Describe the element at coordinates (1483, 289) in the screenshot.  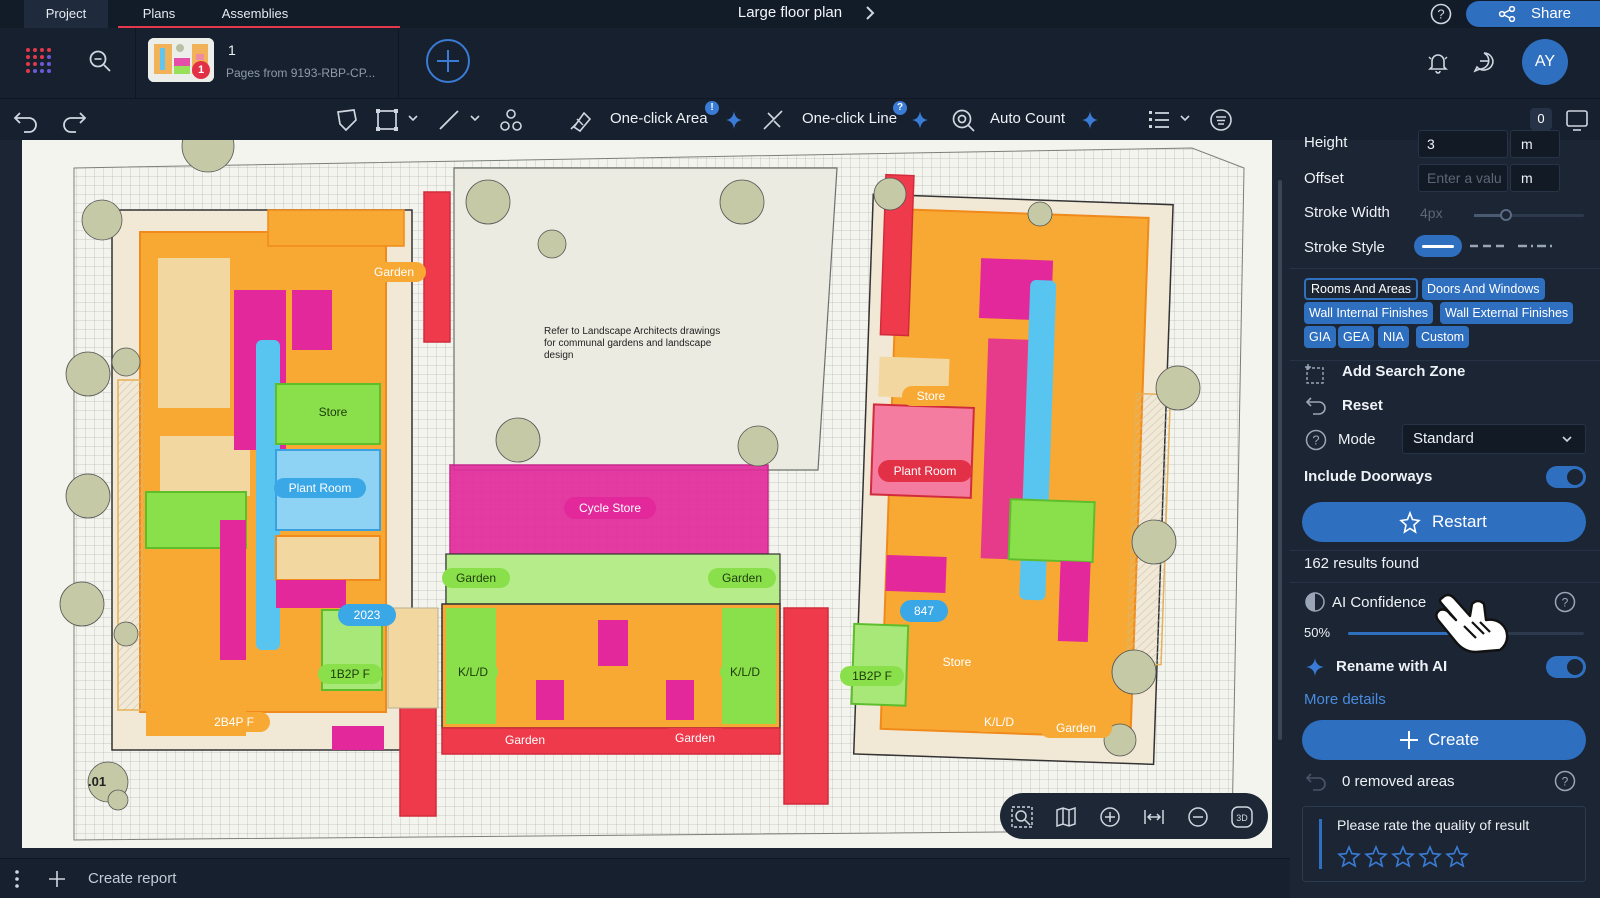
I see `chip-doors-and-windows: Doors And Windows` at that location.